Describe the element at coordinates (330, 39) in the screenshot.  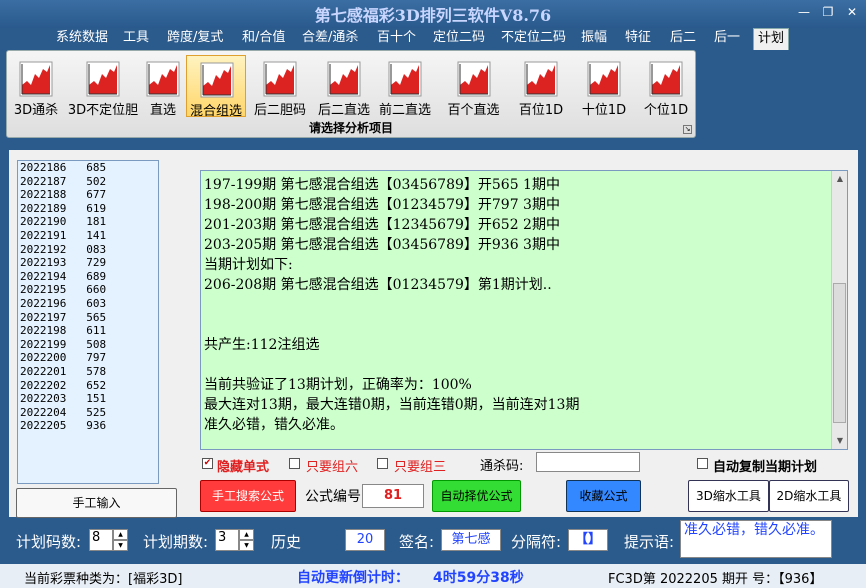
I see `tab-diff-kill: 合差/通杀` at that location.